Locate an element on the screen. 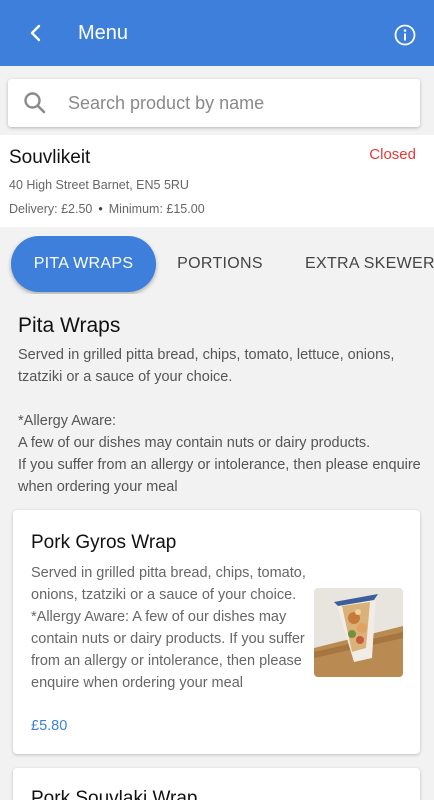  info-icon is located at coordinates (405, 35).